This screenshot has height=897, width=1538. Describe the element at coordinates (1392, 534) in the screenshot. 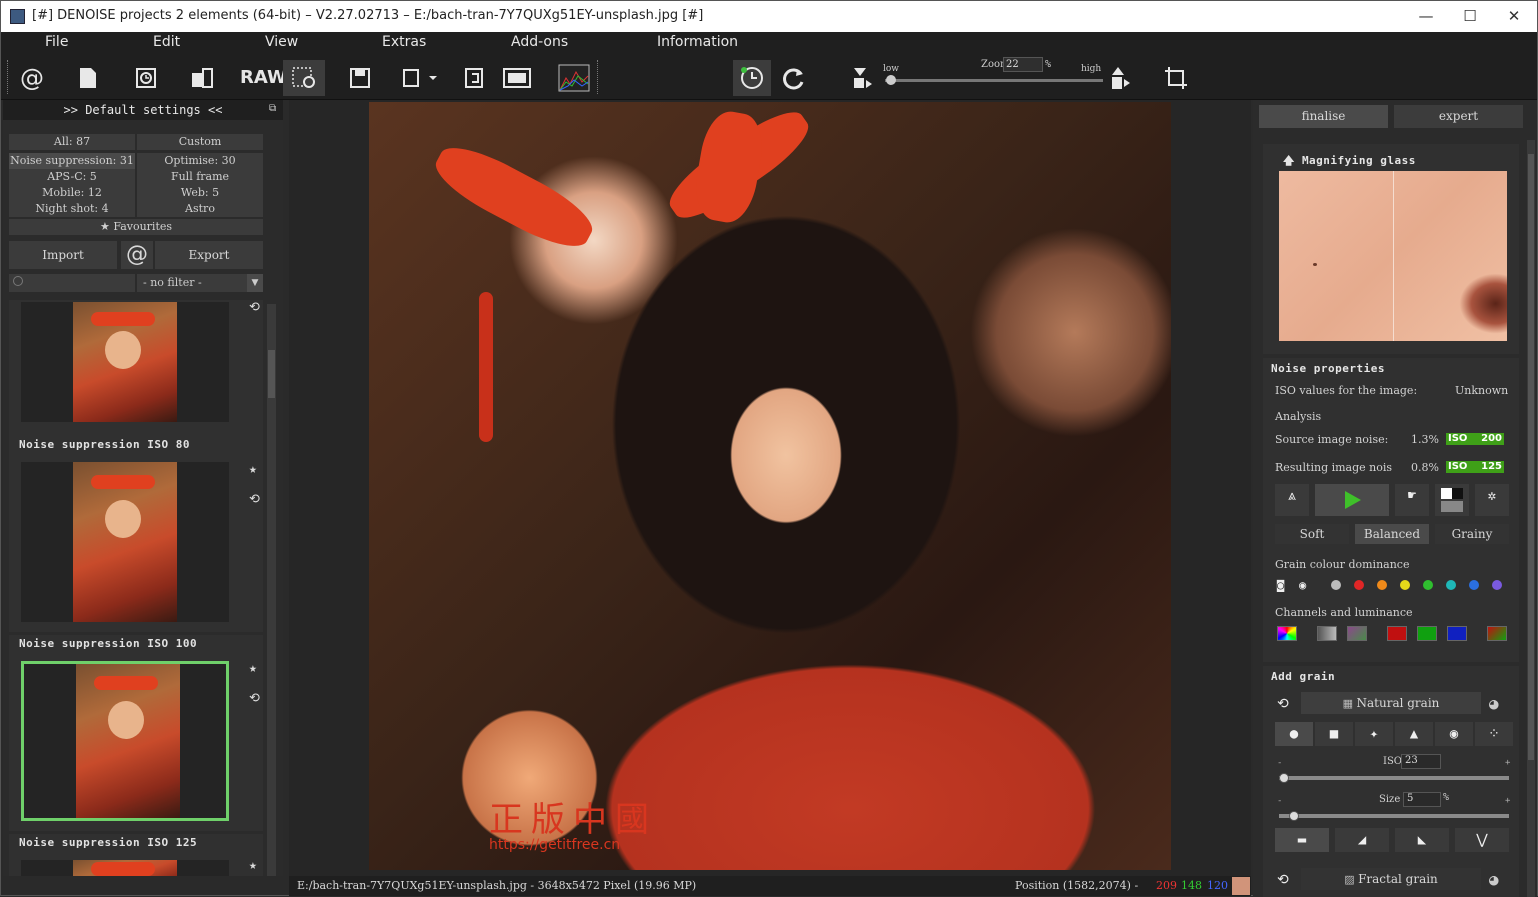

I see `balanced-button: Balanced` at that location.